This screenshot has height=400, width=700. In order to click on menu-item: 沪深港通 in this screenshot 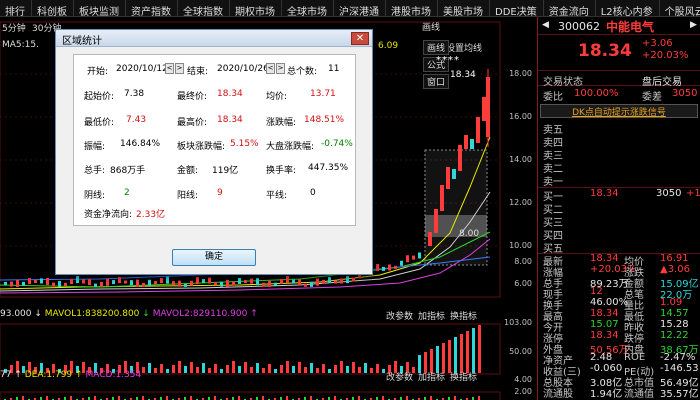, I will do `click(360, 9)`.